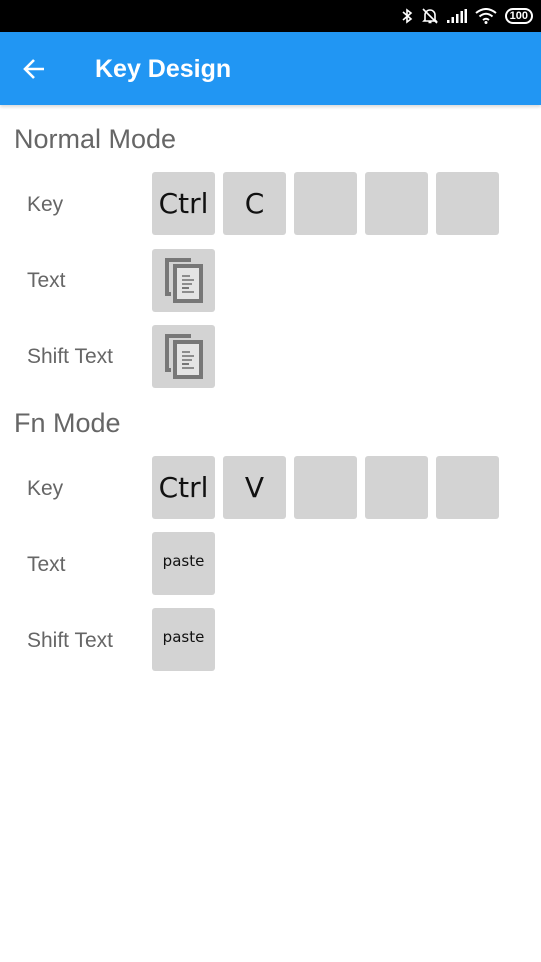 The width and height of the screenshot is (541, 962). I want to click on fn-shift-text-row: paste, so click(183, 639).